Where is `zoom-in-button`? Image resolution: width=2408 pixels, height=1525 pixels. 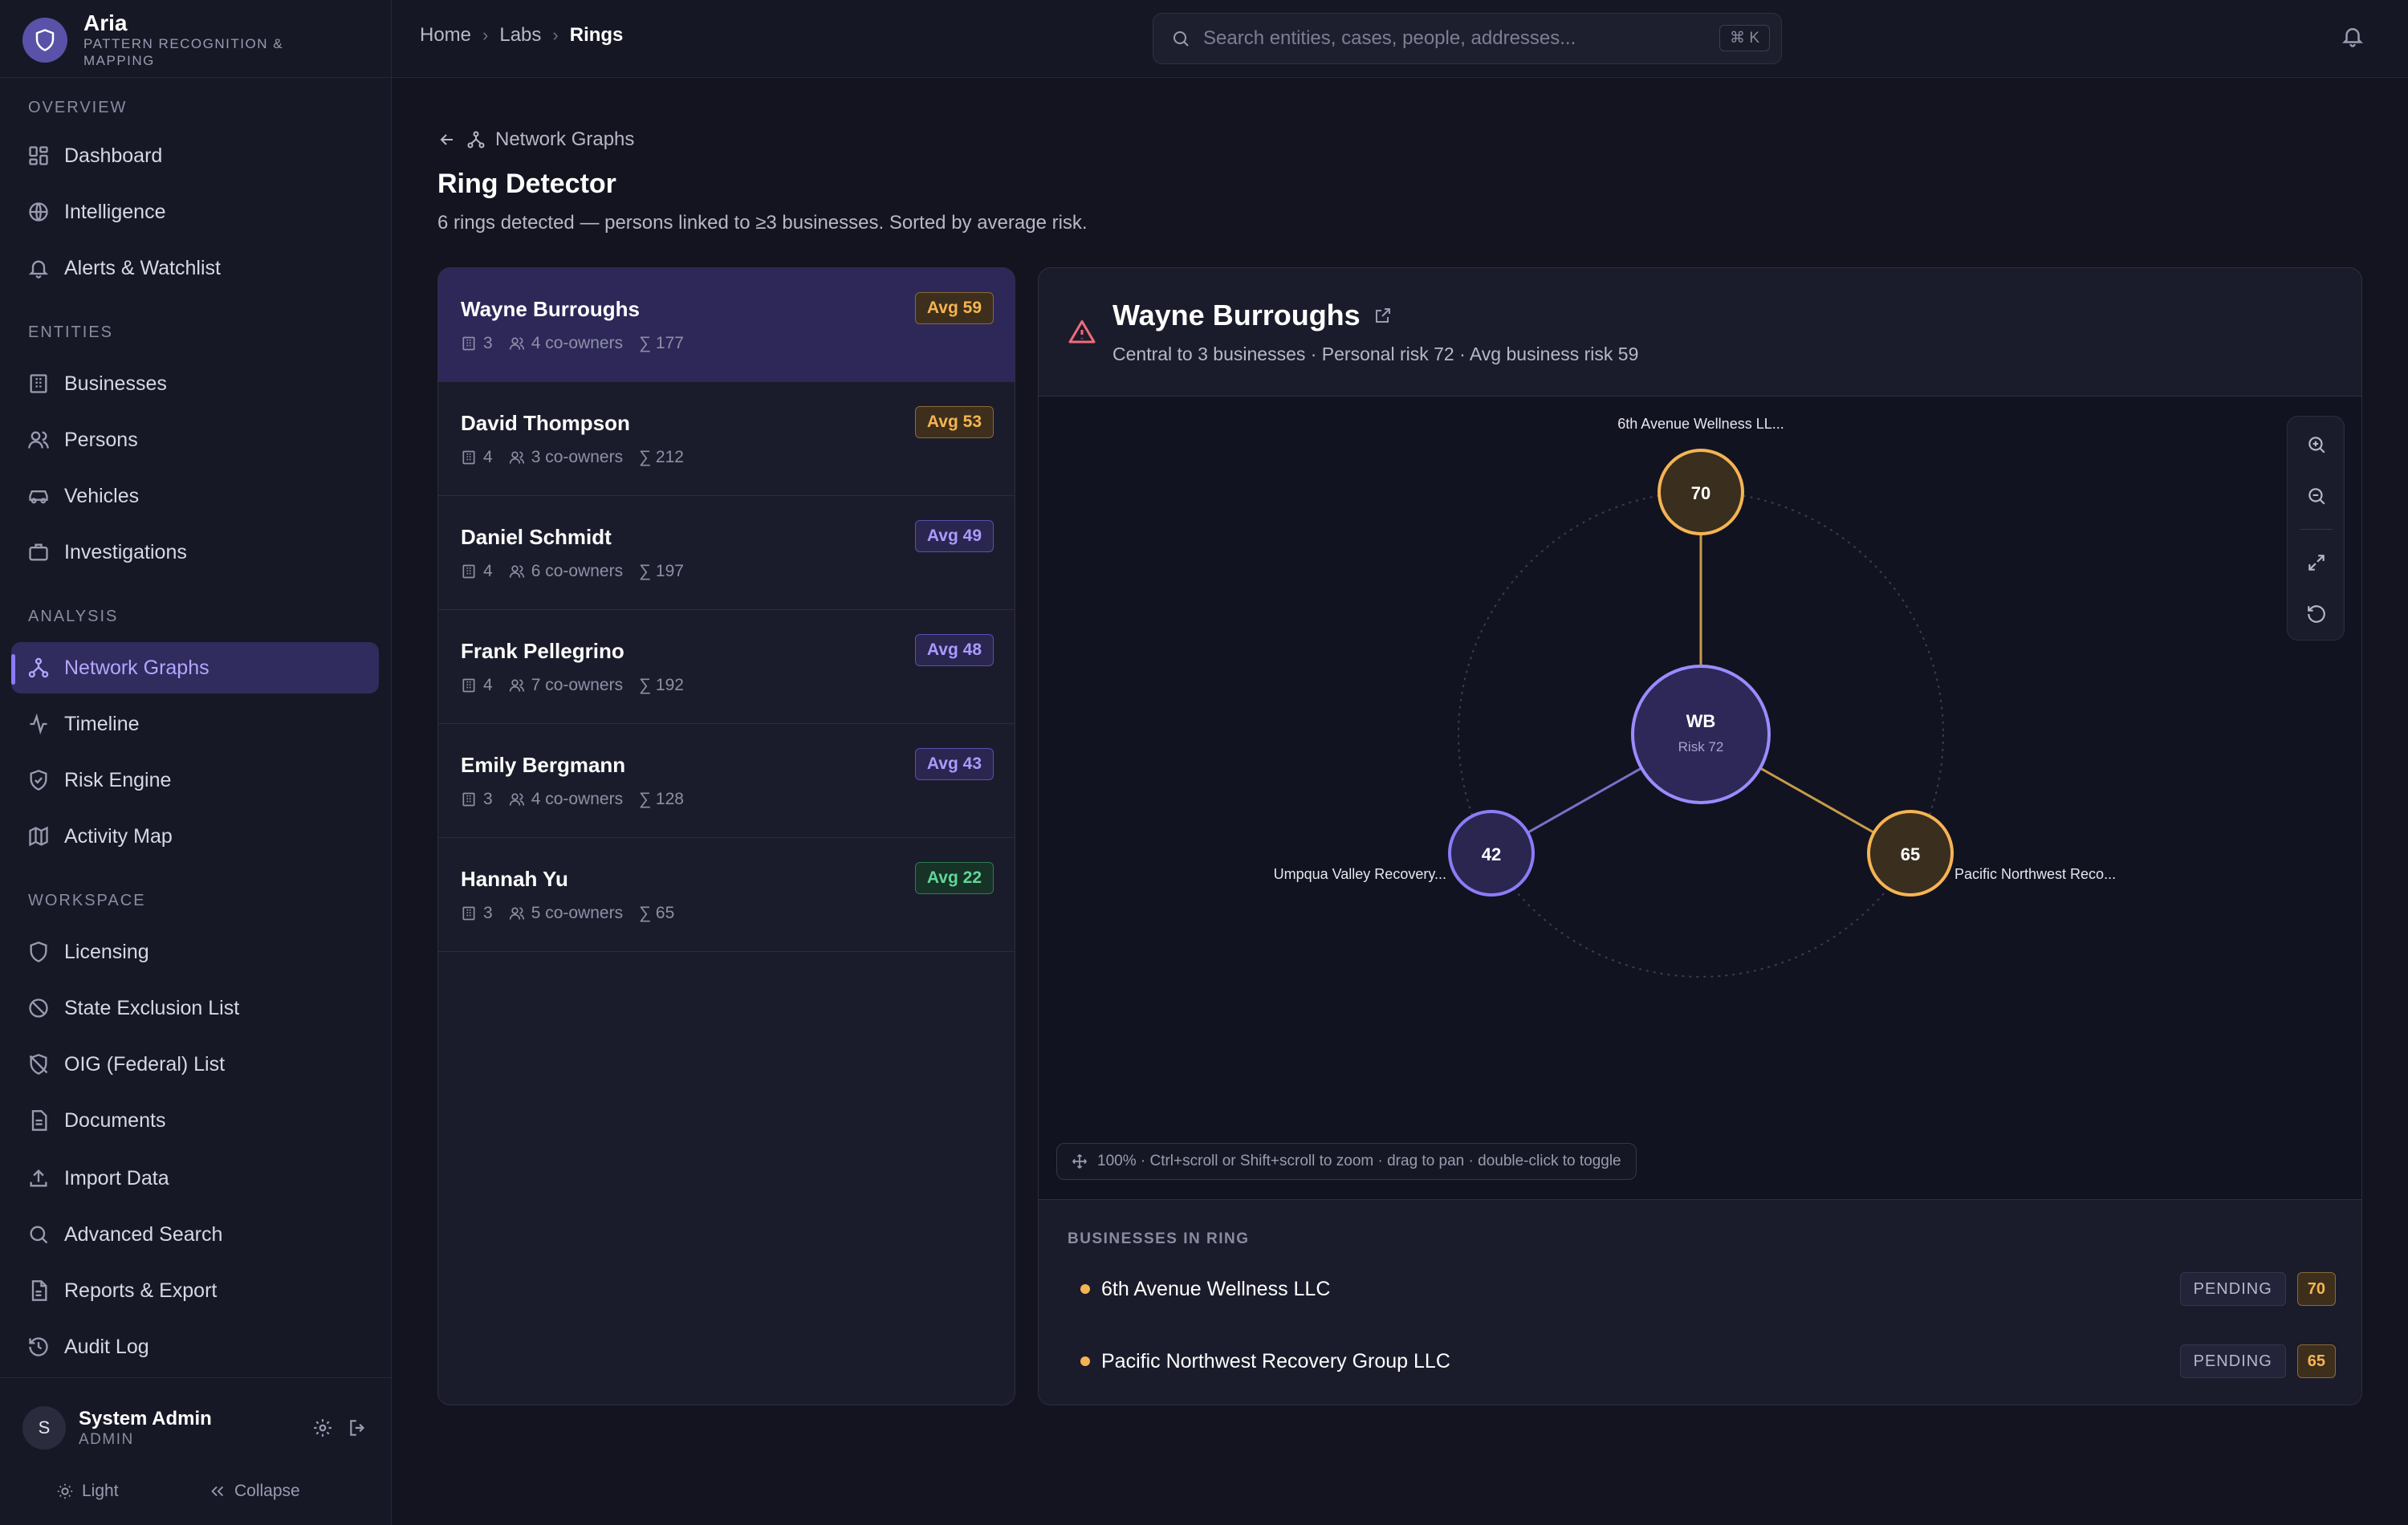
zoom-in-button is located at coordinates (2316, 445).